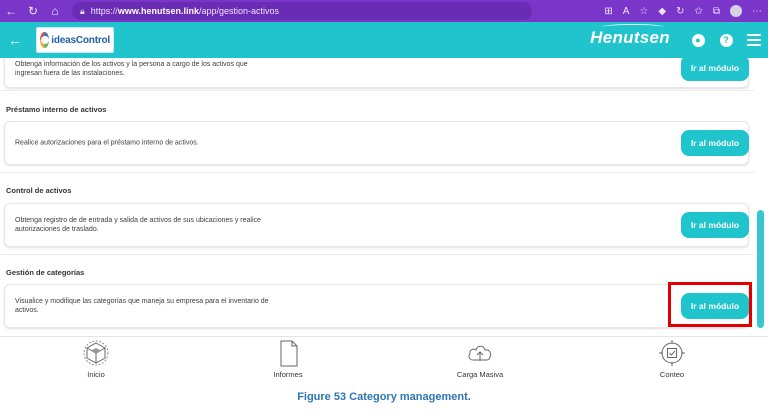 This screenshot has height=417, width=768. What do you see at coordinates (289, 353) in the screenshot?
I see `document-icon` at bounding box center [289, 353].